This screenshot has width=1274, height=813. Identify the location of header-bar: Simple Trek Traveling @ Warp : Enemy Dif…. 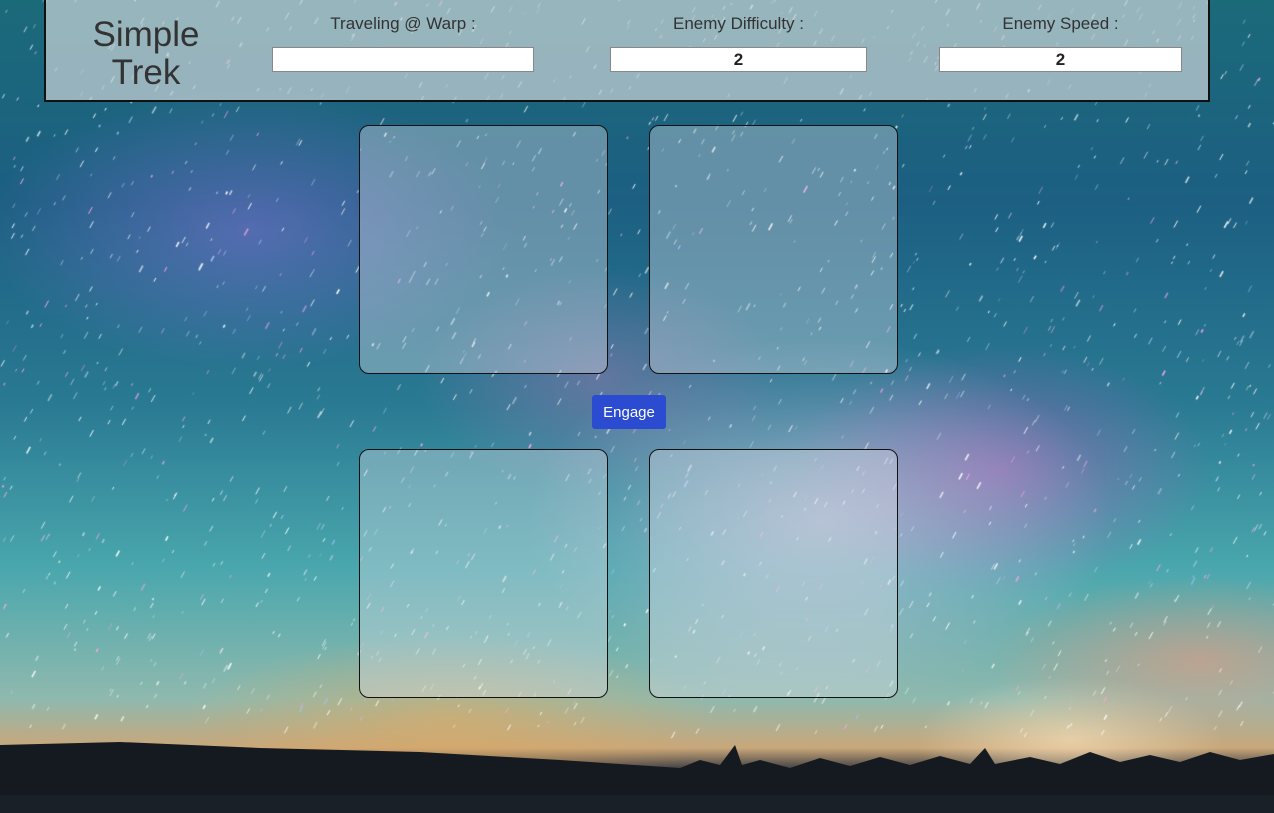
(627, 51).